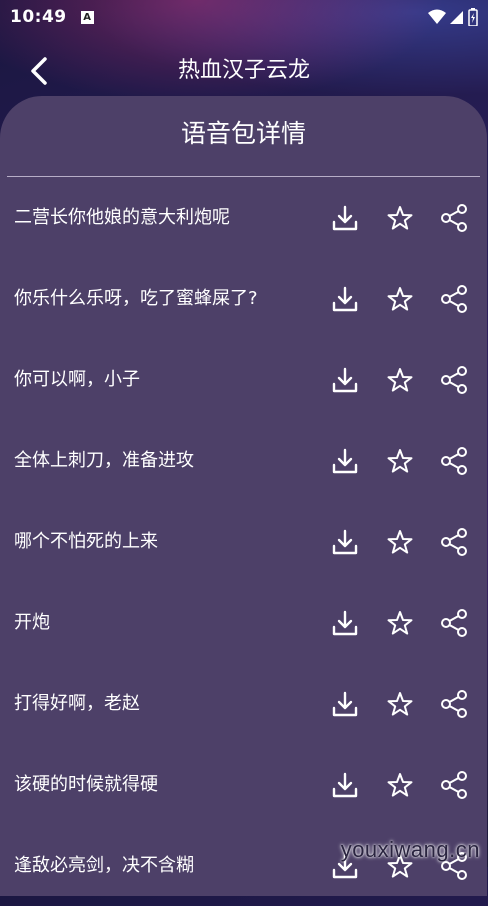  I want to click on voice-item: 打得好啊，老赵, so click(243, 703).